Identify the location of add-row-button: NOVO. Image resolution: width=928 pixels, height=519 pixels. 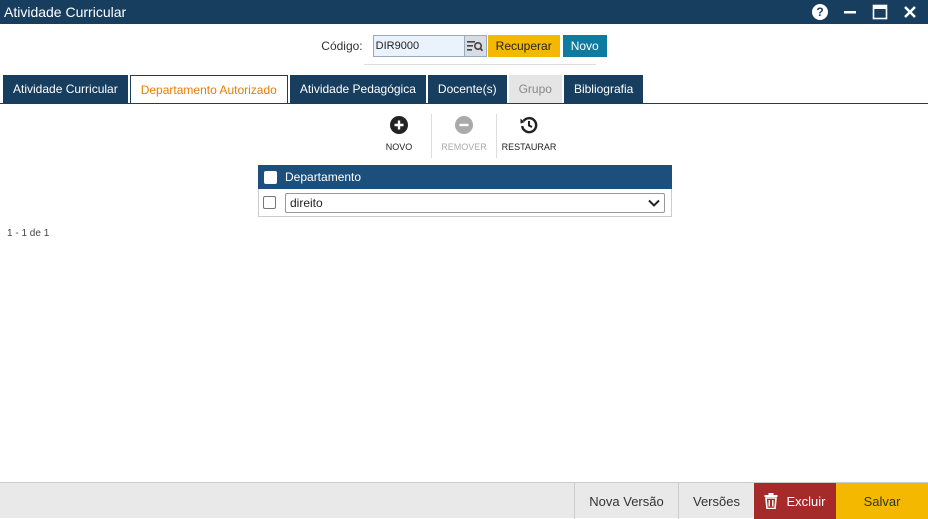
(399, 136).